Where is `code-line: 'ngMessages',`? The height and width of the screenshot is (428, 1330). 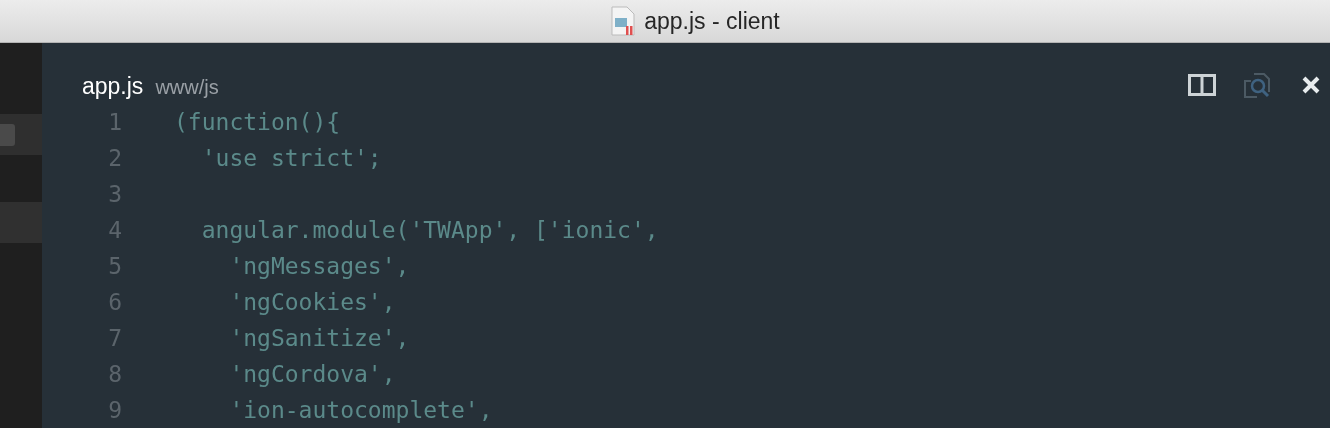
code-line: 'ngMessages', is located at coordinates (319, 266).